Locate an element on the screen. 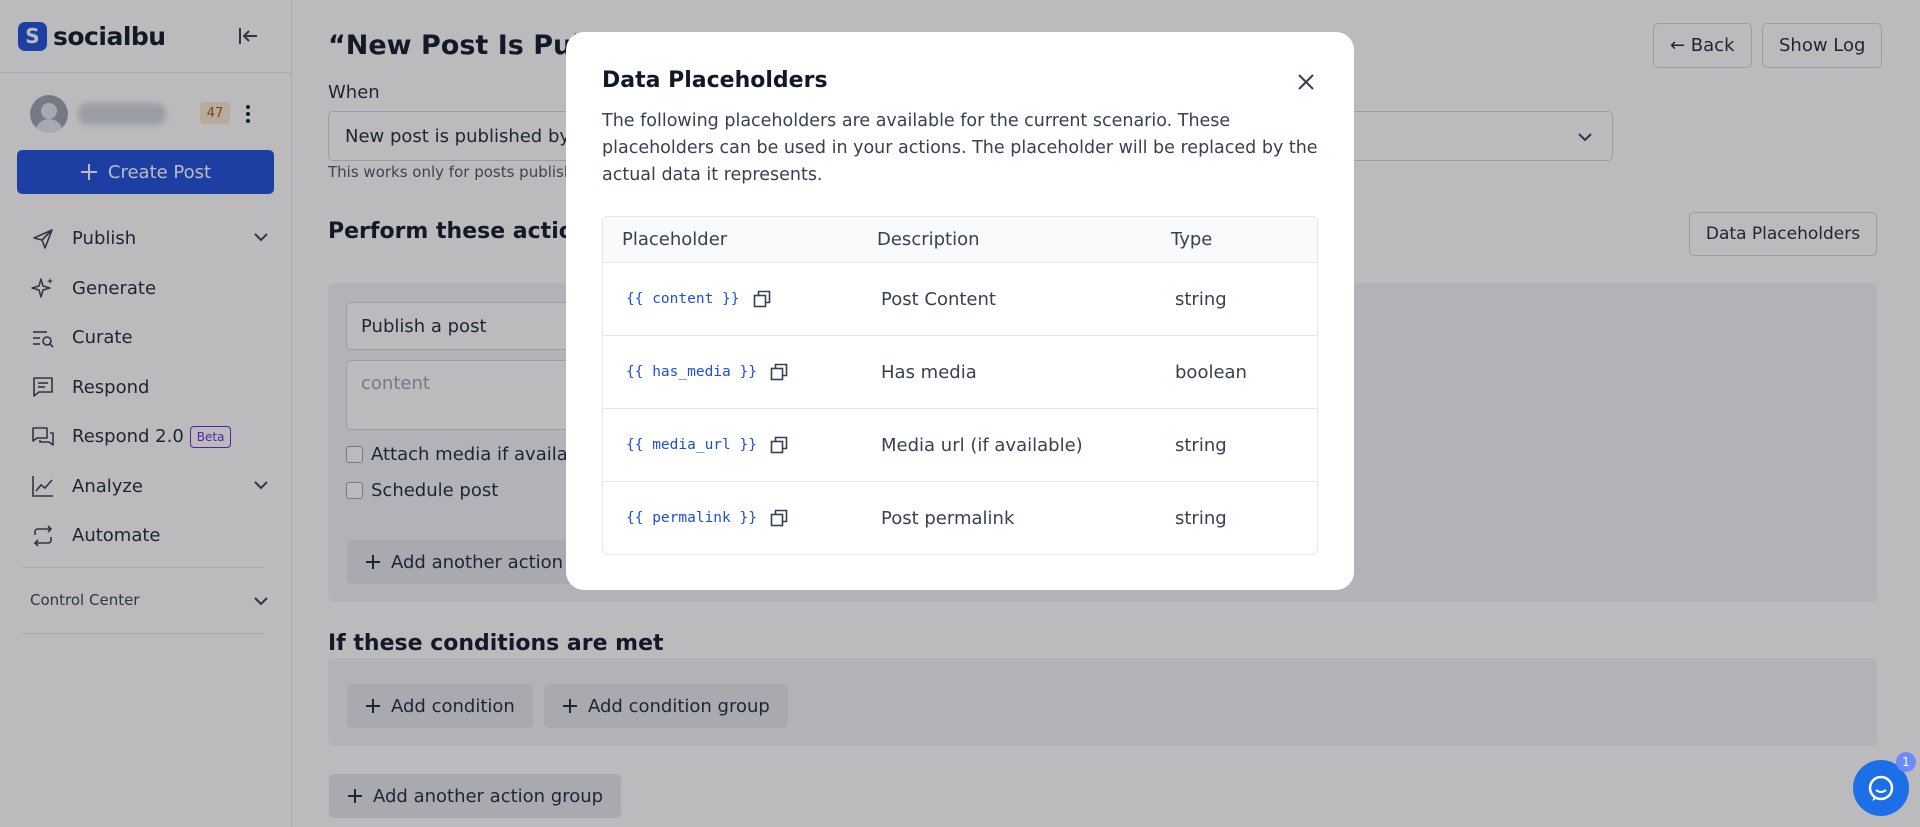 The width and height of the screenshot is (1920, 827). placeholder-description: Post permalink is located at coordinates (948, 518).